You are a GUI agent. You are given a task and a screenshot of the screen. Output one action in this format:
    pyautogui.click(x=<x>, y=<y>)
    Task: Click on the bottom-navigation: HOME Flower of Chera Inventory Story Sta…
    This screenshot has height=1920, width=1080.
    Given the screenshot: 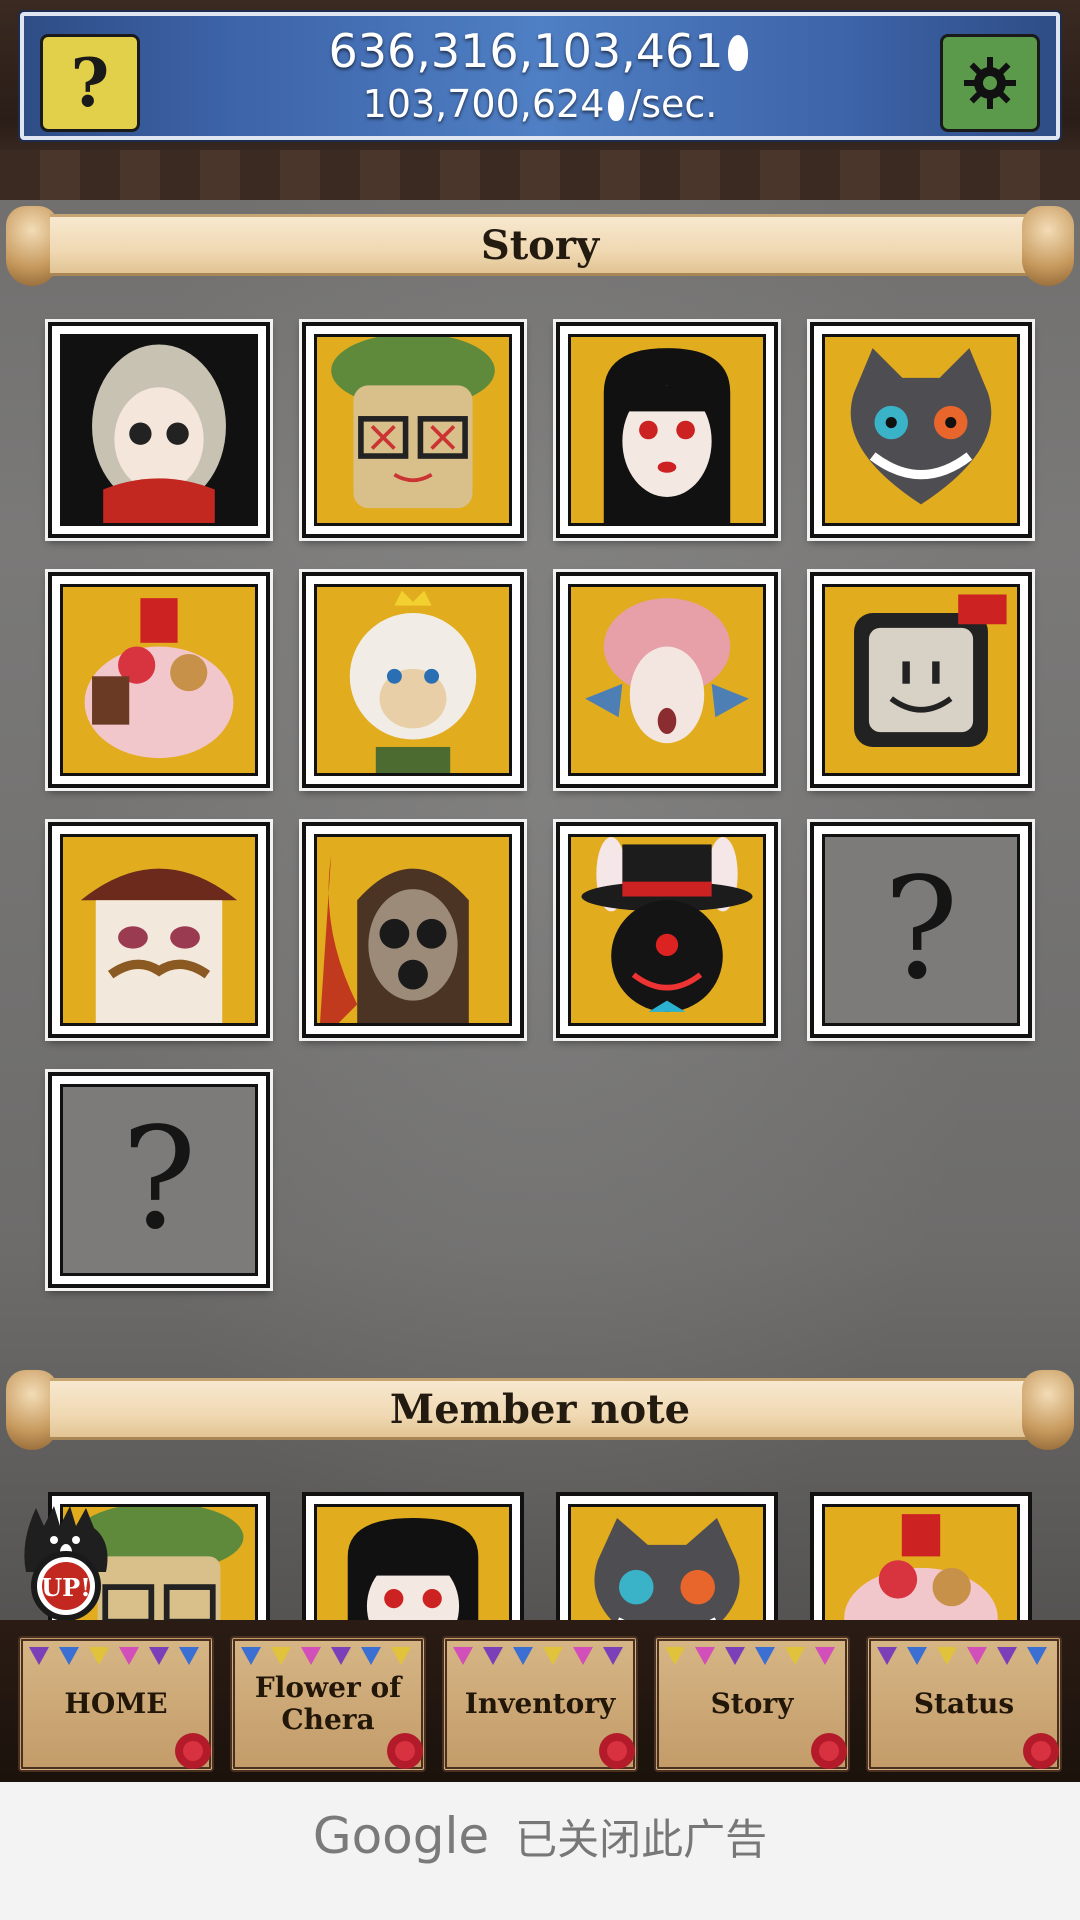 What is the action you would take?
    pyautogui.click(x=540, y=1701)
    